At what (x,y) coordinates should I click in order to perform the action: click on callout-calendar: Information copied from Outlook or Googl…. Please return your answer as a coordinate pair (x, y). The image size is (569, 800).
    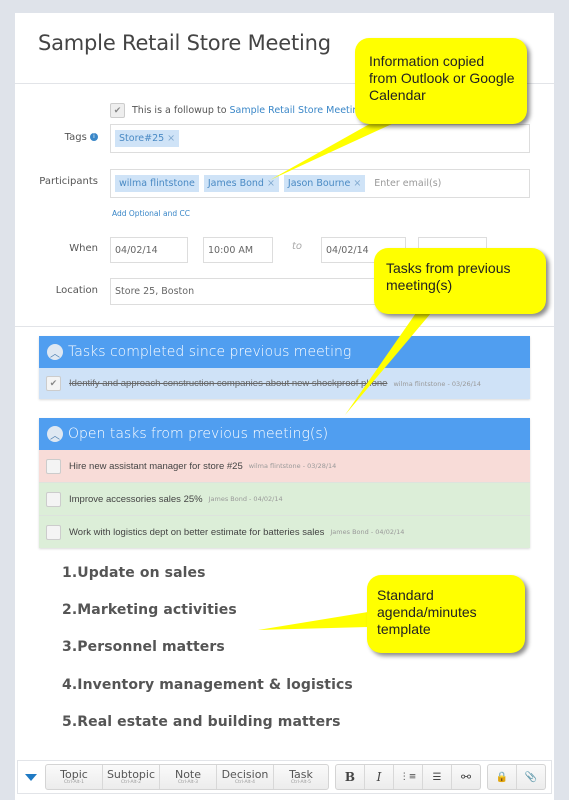
    Looking at the image, I should click on (441, 81).